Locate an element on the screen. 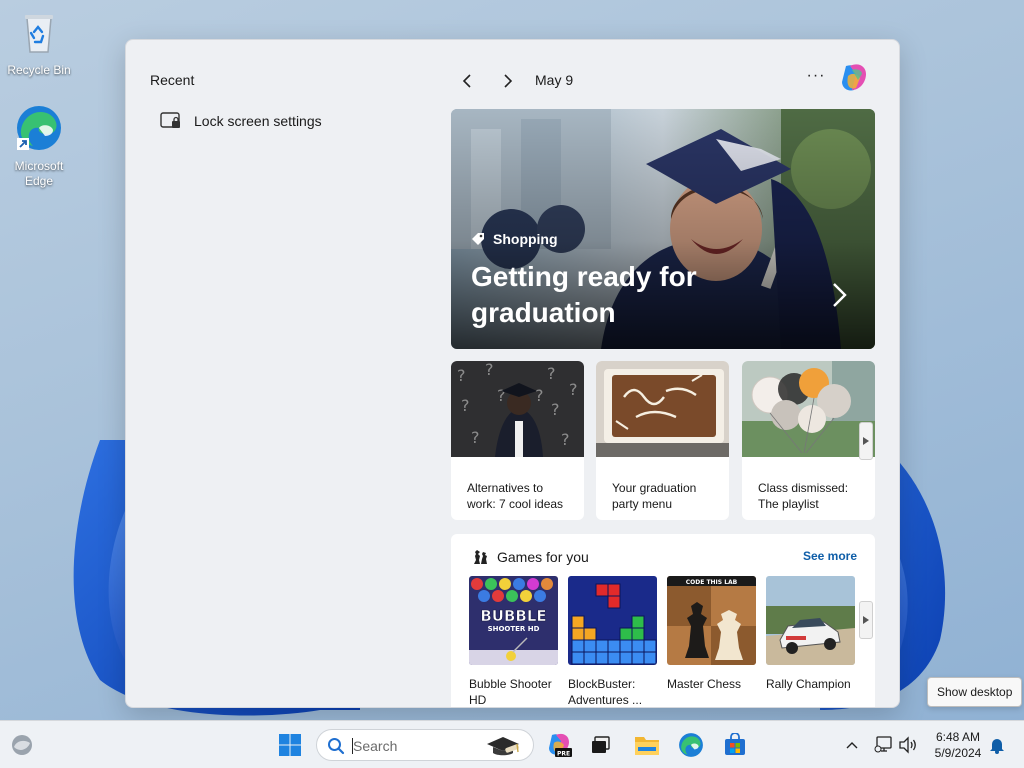  network-icon is located at coordinates (883, 744).